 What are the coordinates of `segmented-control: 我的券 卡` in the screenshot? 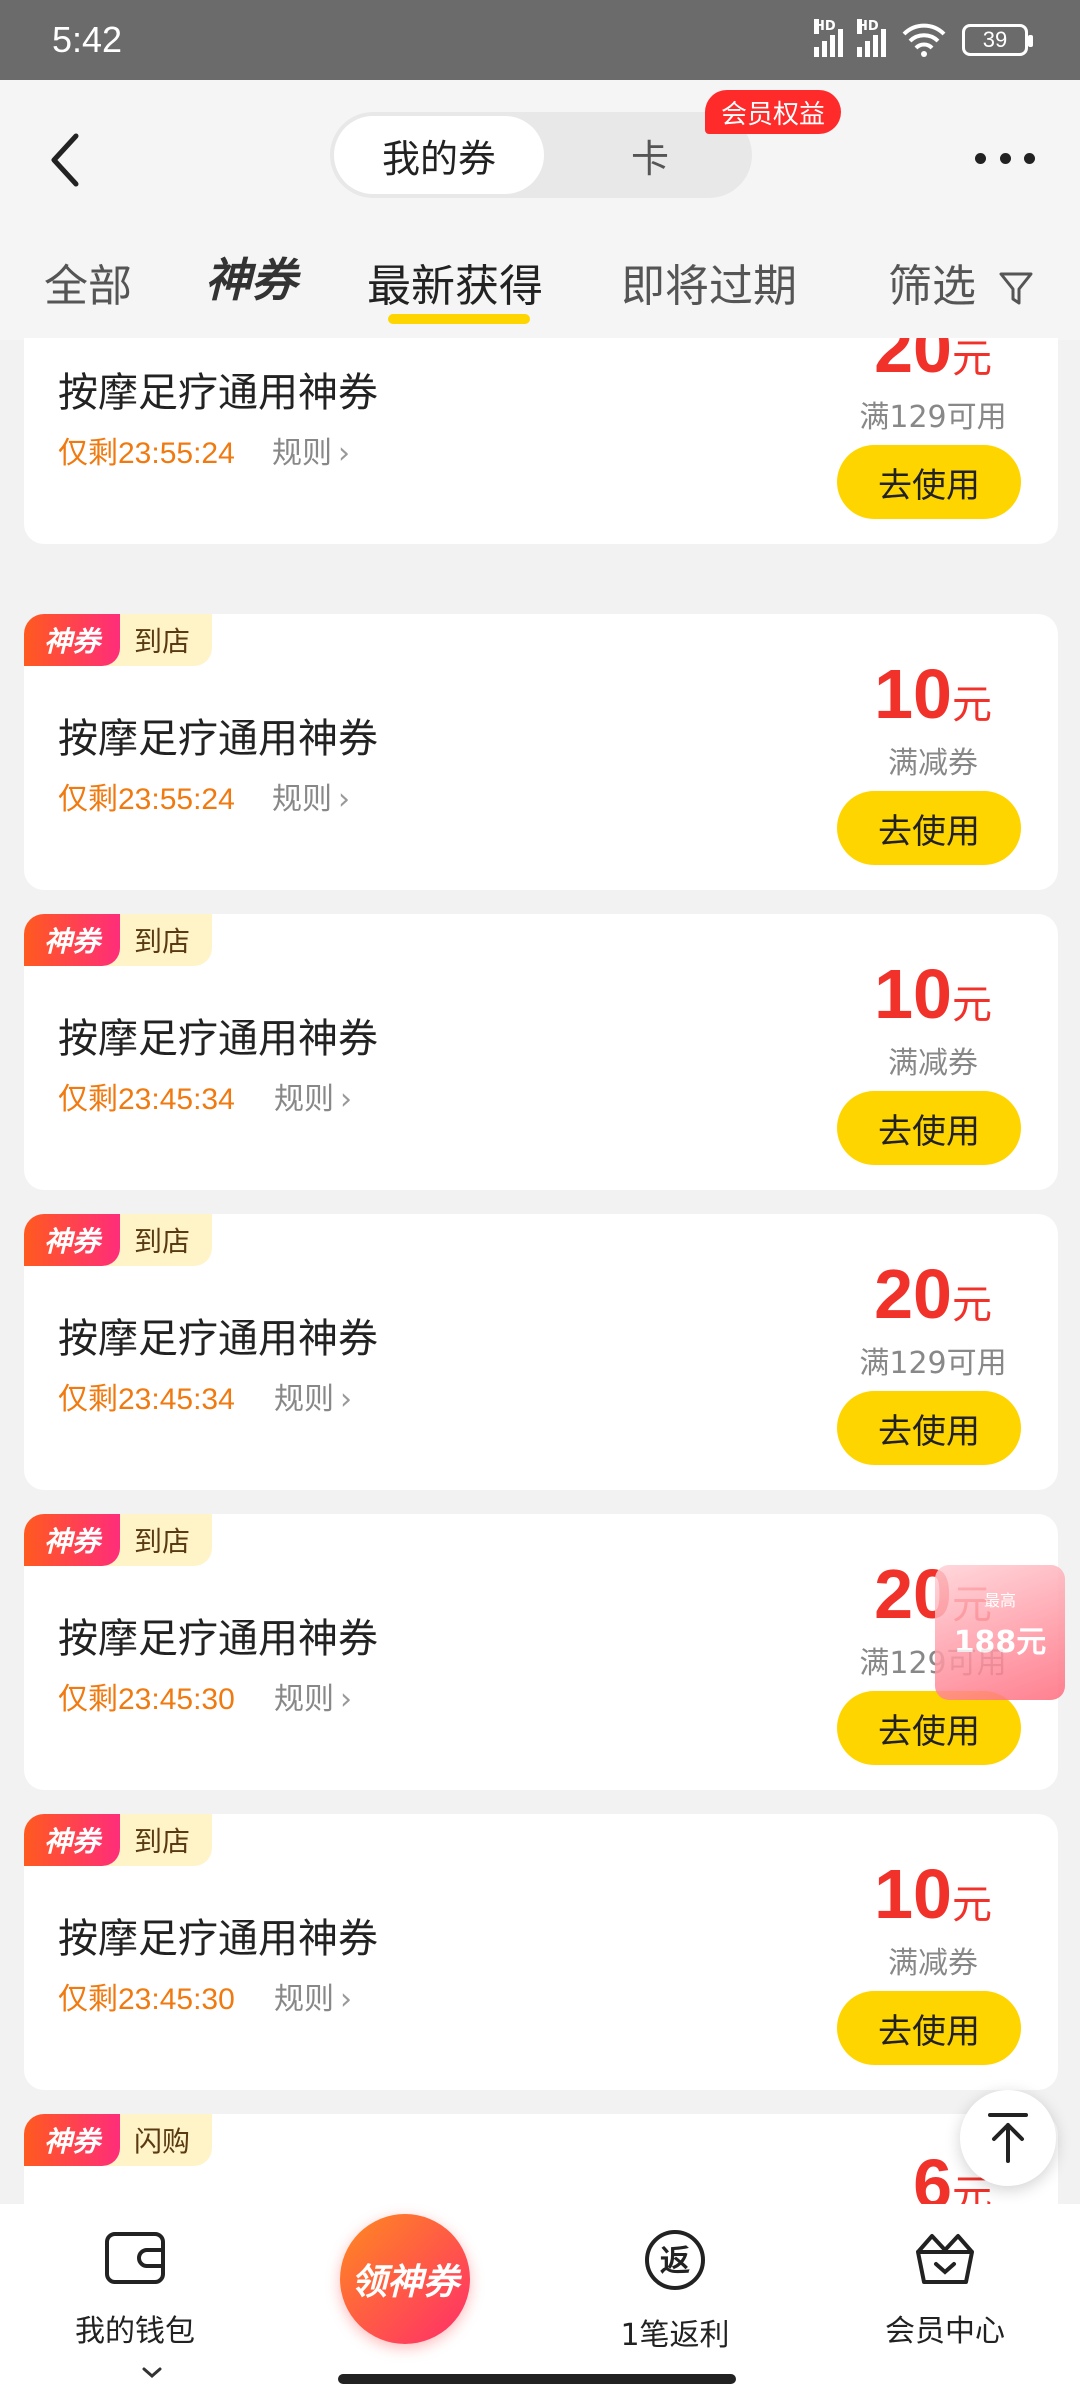 It's located at (541, 155).